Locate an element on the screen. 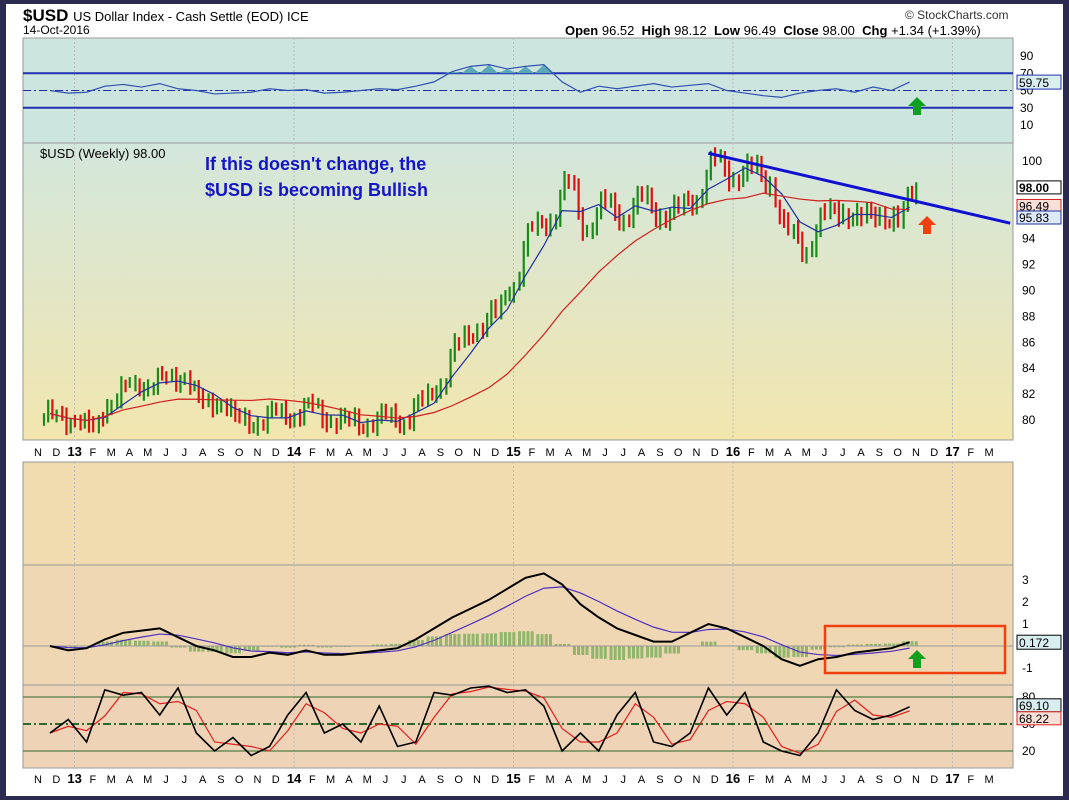 The width and height of the screenshot is (1069, 800). price-axis-label: 94 is located at coordinates (1029, 239).